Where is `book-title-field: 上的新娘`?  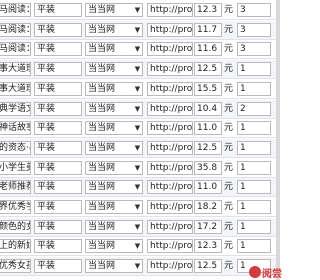 book-title-field: 上的新娘 is located at coordinates (15, 246).